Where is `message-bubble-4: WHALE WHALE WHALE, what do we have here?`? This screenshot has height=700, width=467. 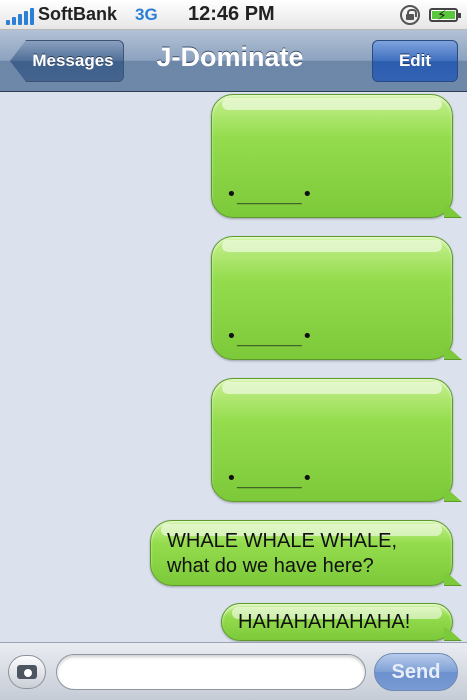
message-bubble-4: WHALE WHALE WHALE, what do we have here? is located at coordinates (306, 553).